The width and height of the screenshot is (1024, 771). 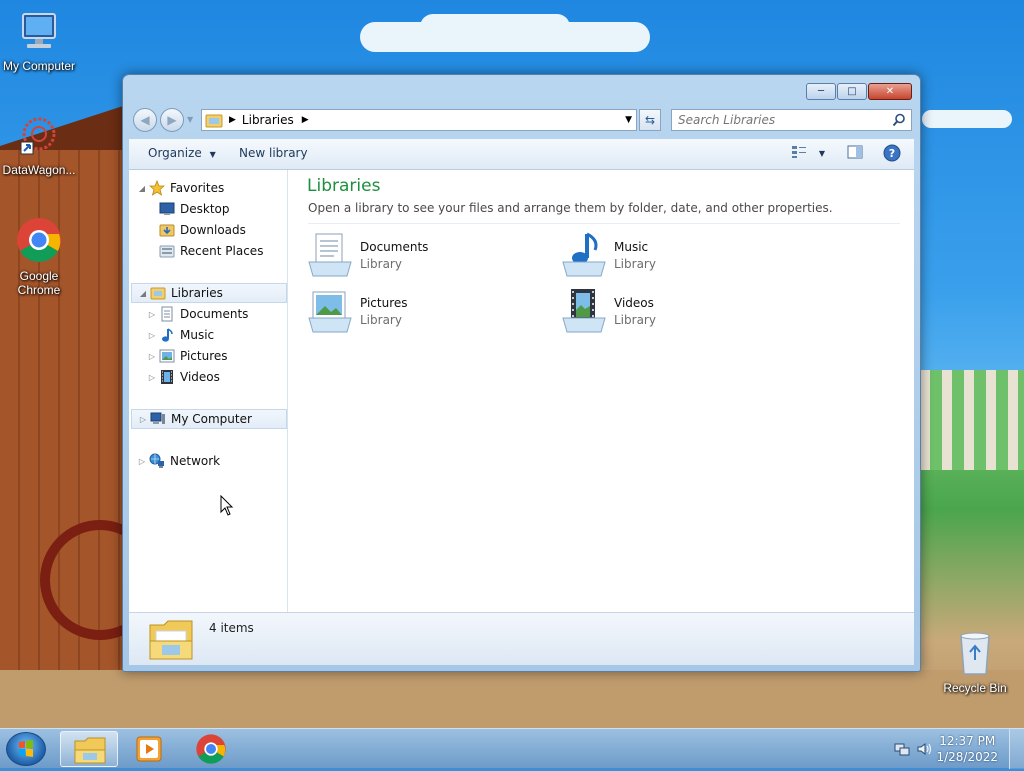 I want to click on tree-item-desktop: Desktop, so click(x=193, y=209).